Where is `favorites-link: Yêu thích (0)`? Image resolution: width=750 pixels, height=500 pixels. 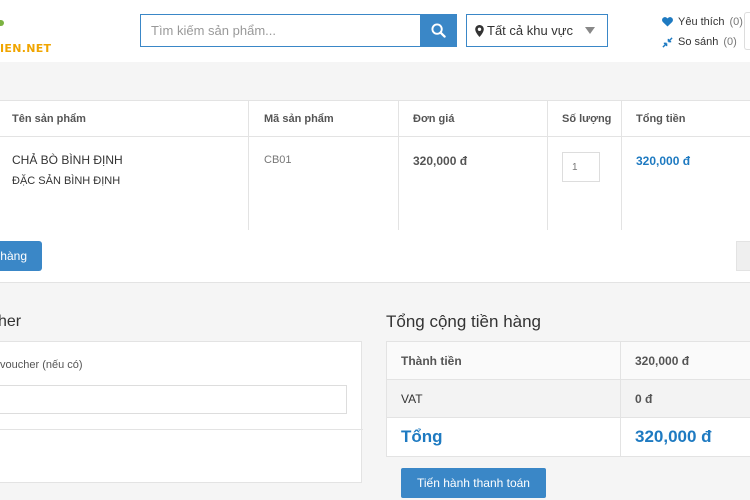
favorites-link: Yêu thích (0) is located at coordinates (702, 22).